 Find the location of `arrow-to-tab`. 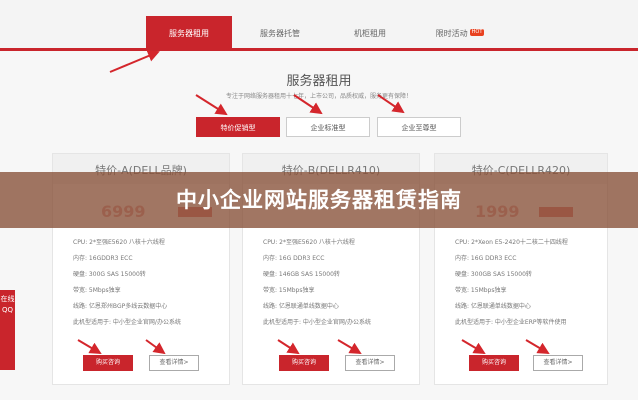

arrow-to-tab is located at coordinates (134, 61).